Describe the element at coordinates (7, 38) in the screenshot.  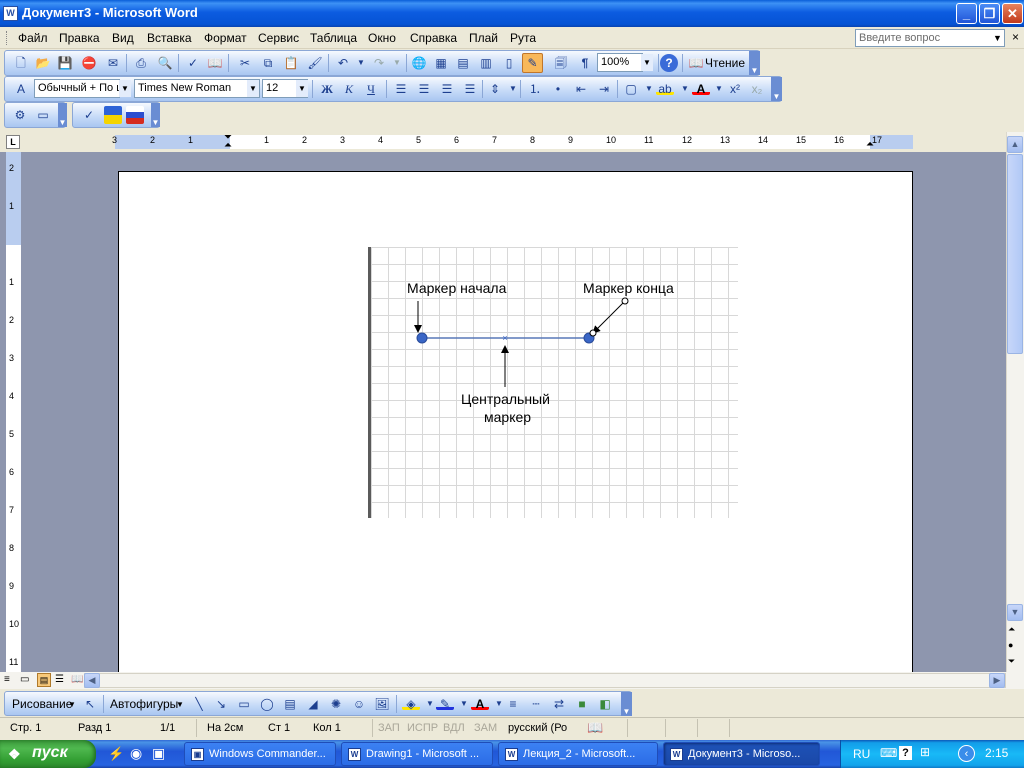
I see `menu-grip` at that location.